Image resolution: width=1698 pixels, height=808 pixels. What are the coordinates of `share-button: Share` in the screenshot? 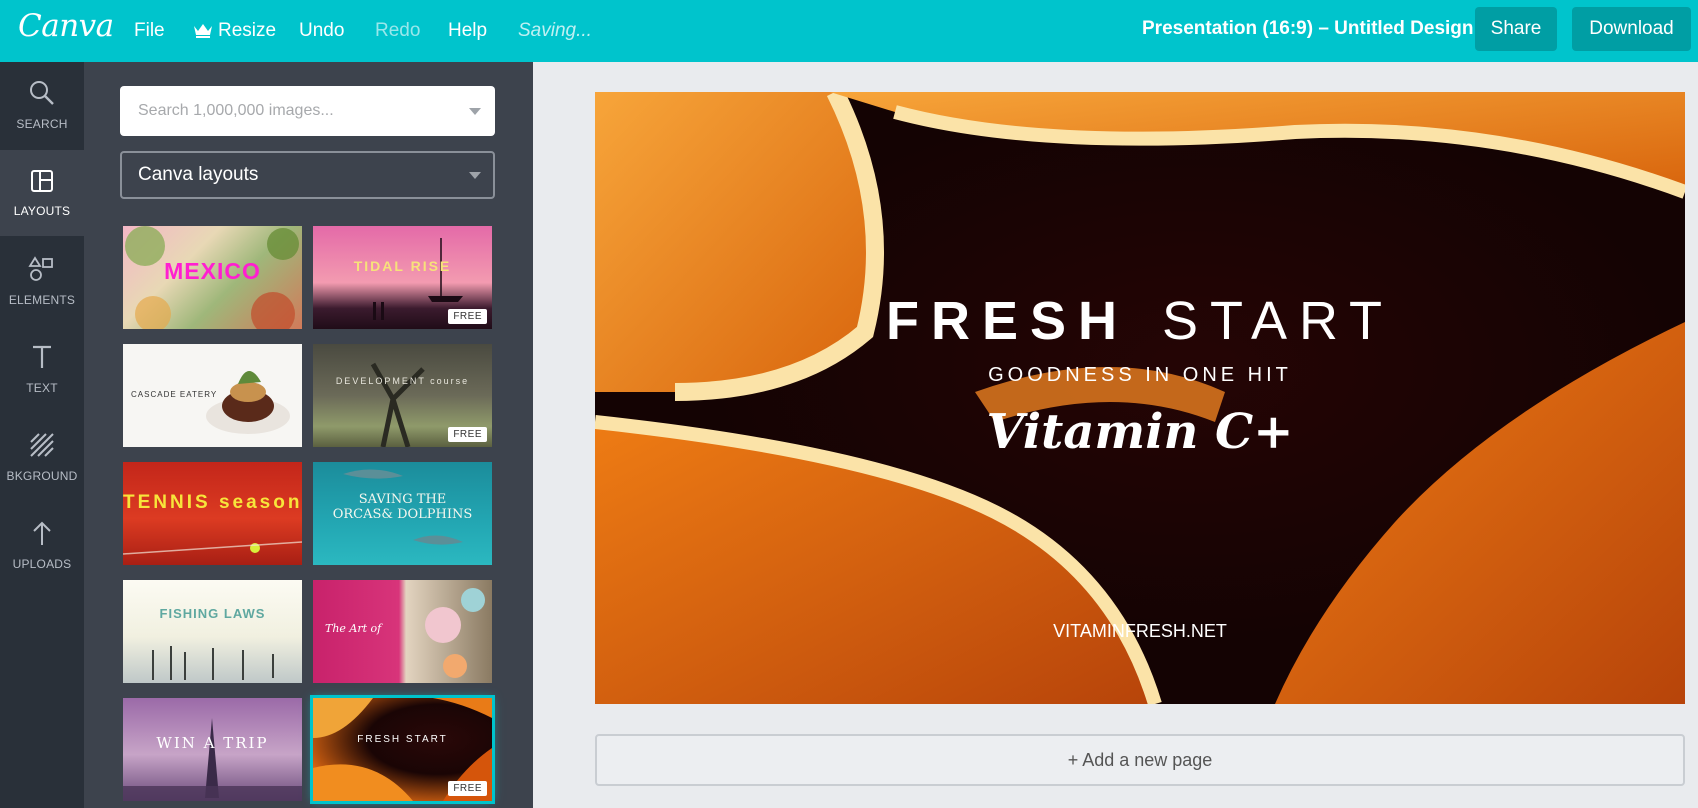 It's located at (1516, 29).